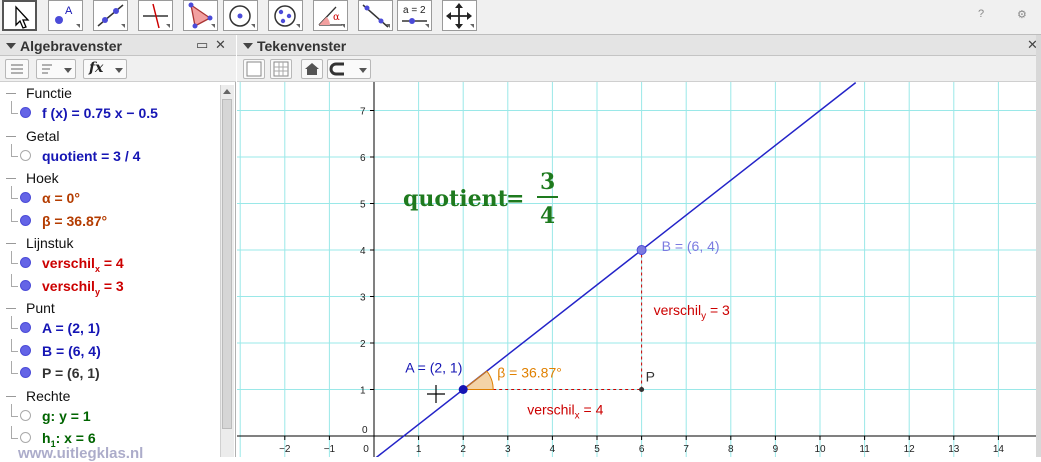 This screenshot has width=1041, height=462. I want to click on point-capture-button, so click(349, 69).